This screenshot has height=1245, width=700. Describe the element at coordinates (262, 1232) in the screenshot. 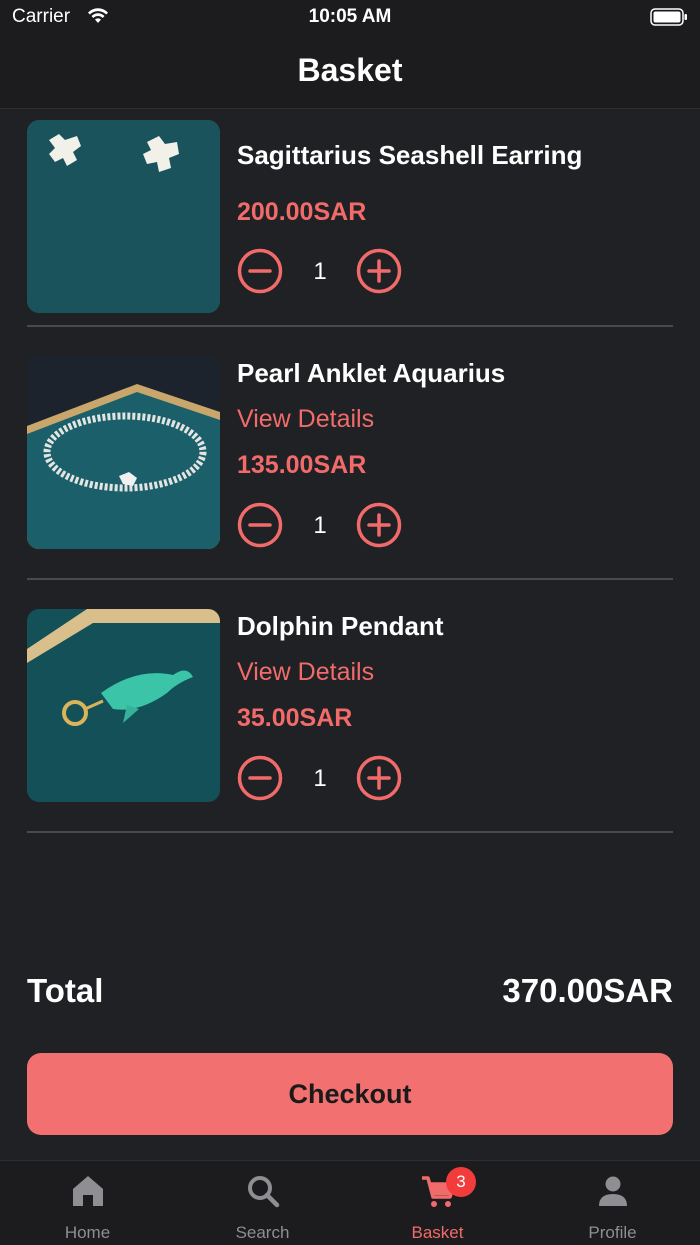

I see `tab-label: Search` at that location.